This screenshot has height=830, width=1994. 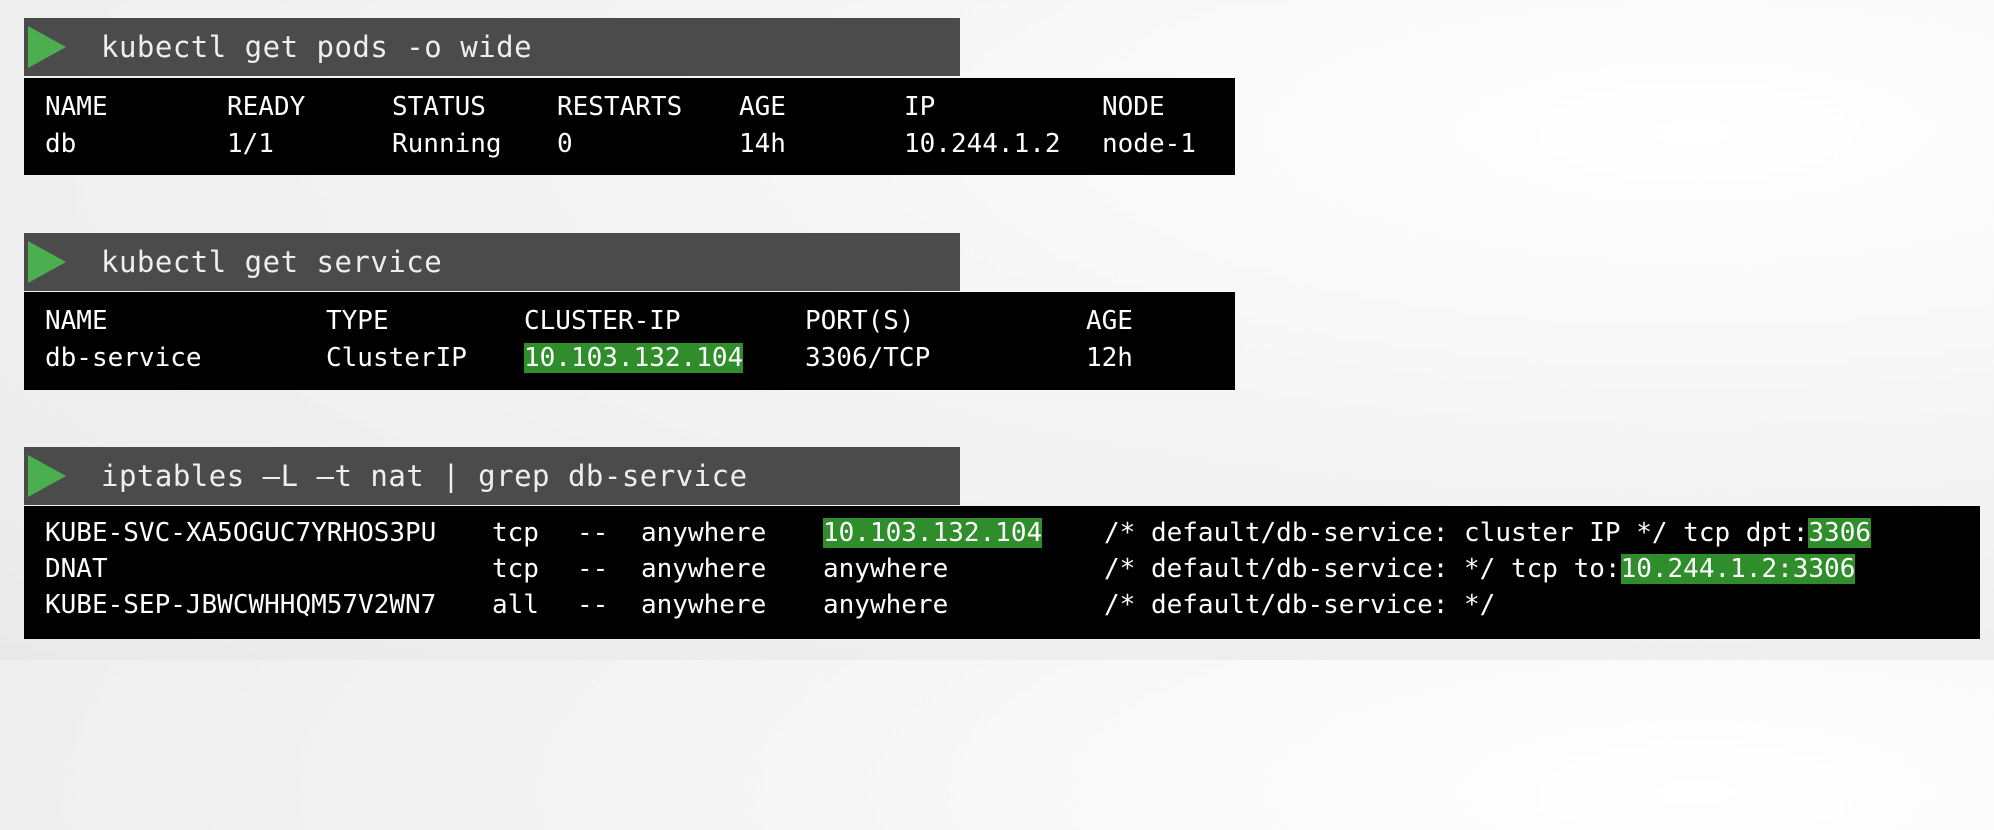 I want to click on pod-node: node-1, so click(x=1149, y=144).